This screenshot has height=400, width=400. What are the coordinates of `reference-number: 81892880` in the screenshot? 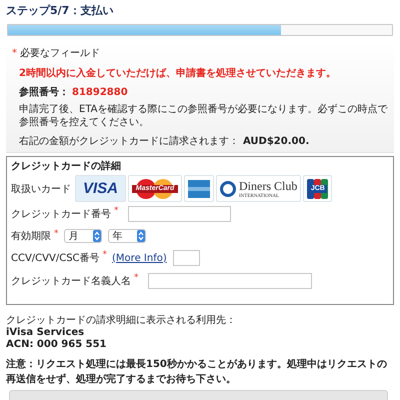 It's located at (100, 92).